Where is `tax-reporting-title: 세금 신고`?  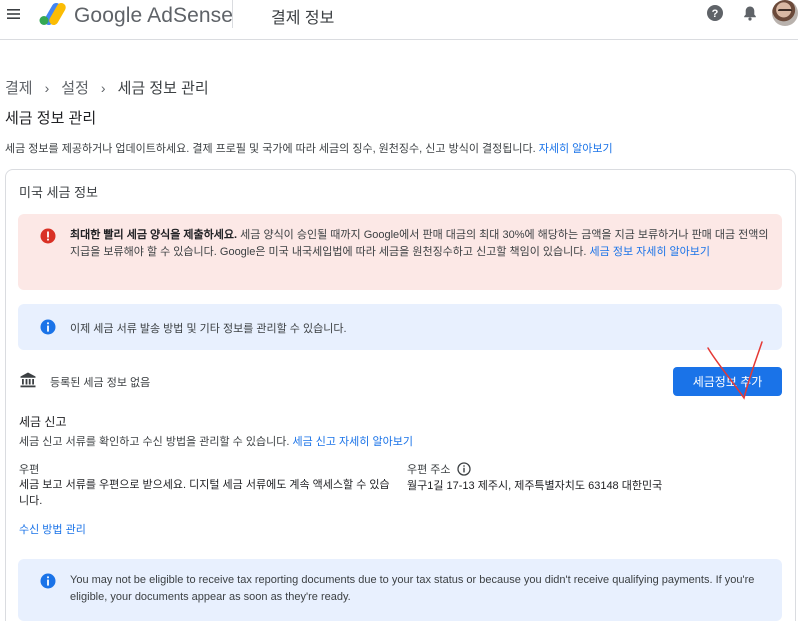
tax-reporting-title: 세금 신고 is located at coordinates (43, 422).